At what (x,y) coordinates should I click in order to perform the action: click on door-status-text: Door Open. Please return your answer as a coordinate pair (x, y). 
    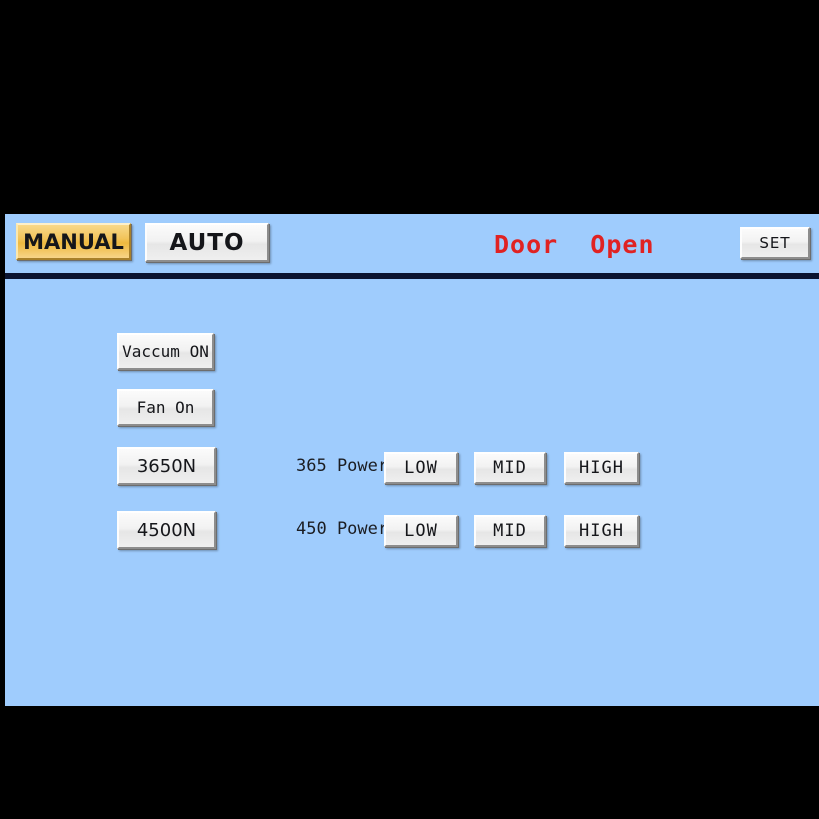
    Looking at the image, I should click on (574, 244).